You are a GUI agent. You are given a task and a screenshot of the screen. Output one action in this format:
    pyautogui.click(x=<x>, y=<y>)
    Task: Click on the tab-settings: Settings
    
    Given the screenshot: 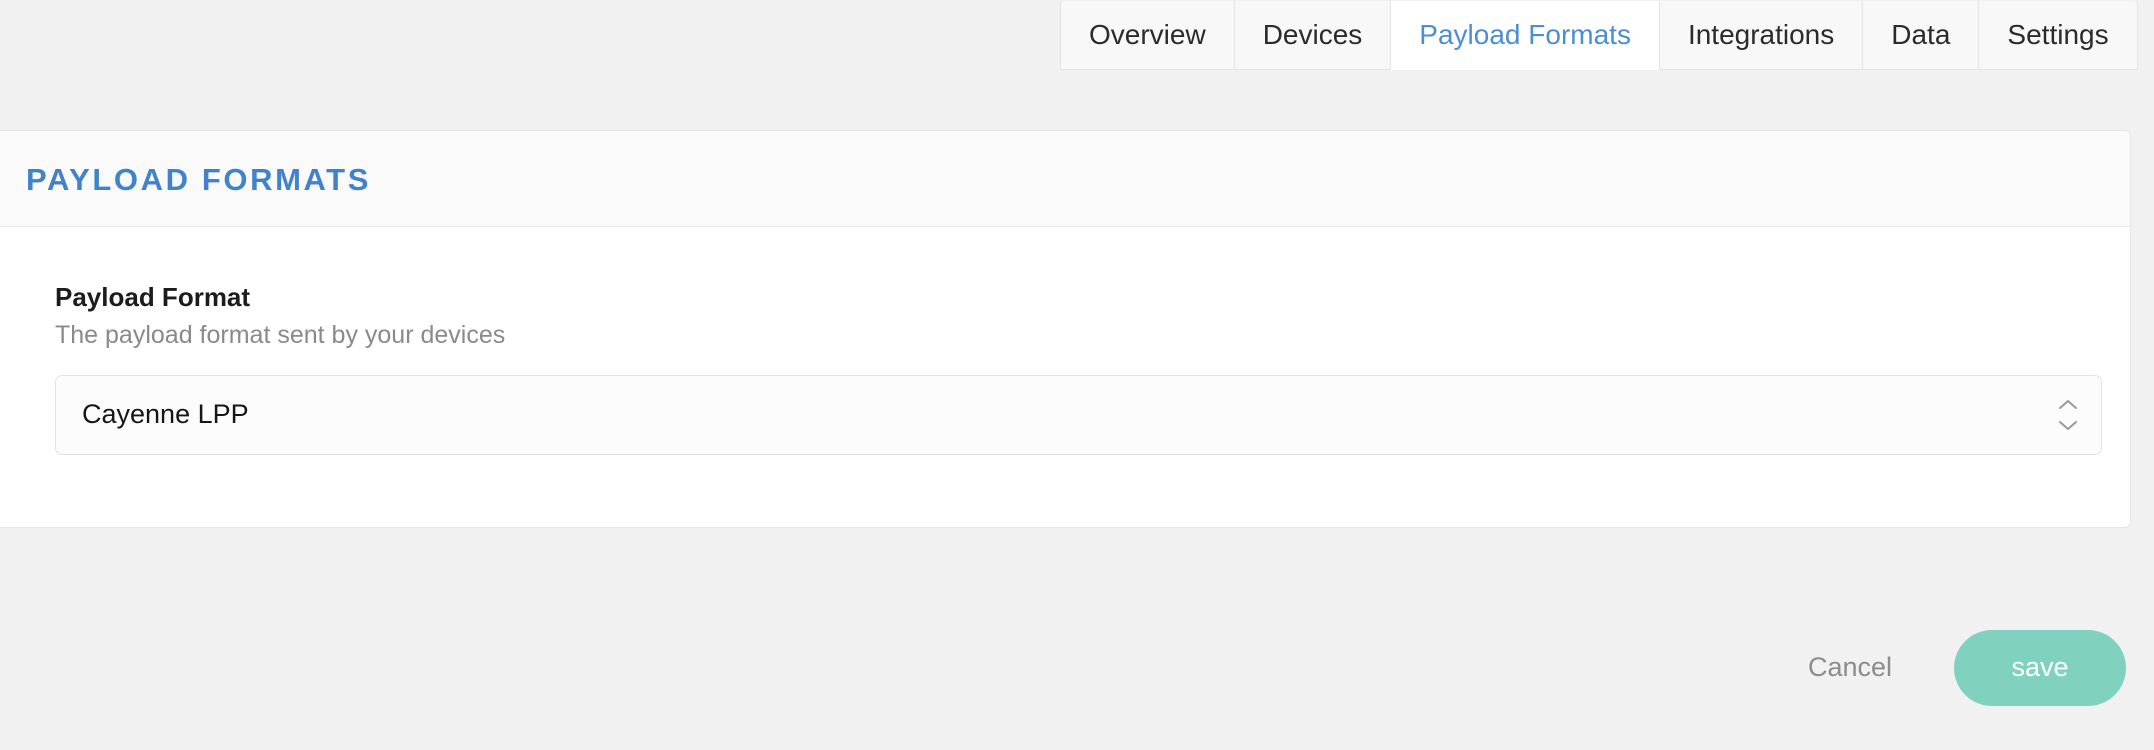 What is the action you would take?
    pyautogui.click(x=2058, y=35)
    